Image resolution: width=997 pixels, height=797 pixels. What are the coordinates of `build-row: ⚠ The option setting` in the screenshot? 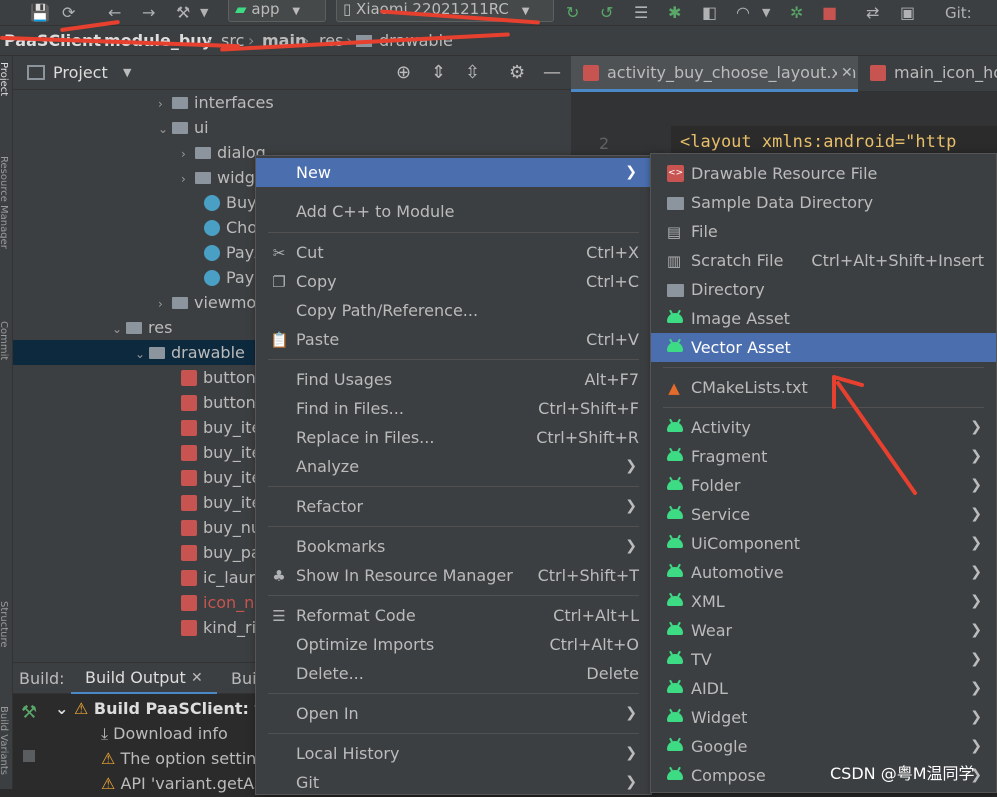 It's located at (183, 758).